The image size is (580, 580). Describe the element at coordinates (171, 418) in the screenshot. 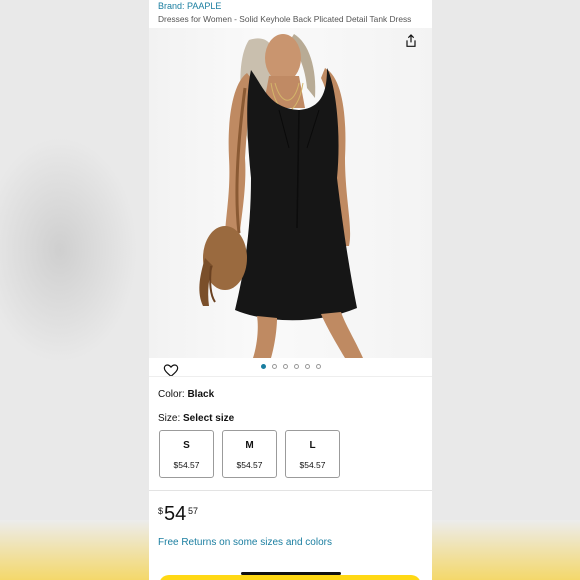

I see `size-label: Size:` at that location.